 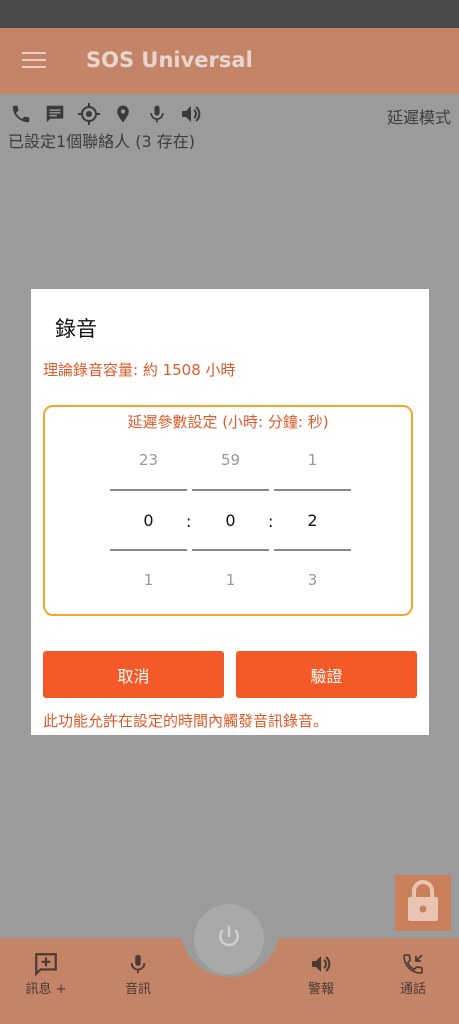 What do you see at coordinates (230, 460) in the screenshot?
I see `picker-prev-value: 59` at bounding box center [230, 460].